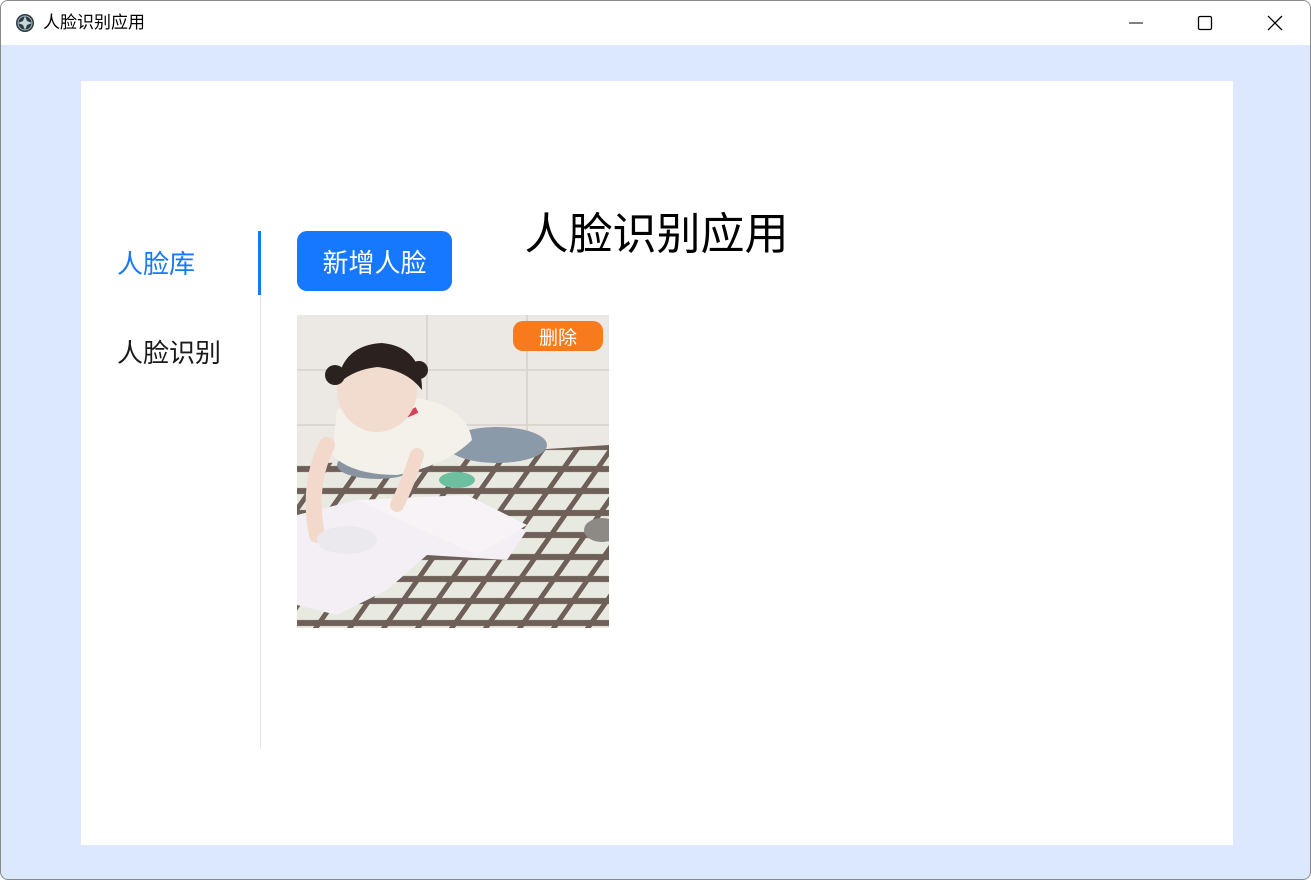 Image resolution: width=1311 pixels, height=880 pixels. I want to click on close-icon, so click(1275, 23).